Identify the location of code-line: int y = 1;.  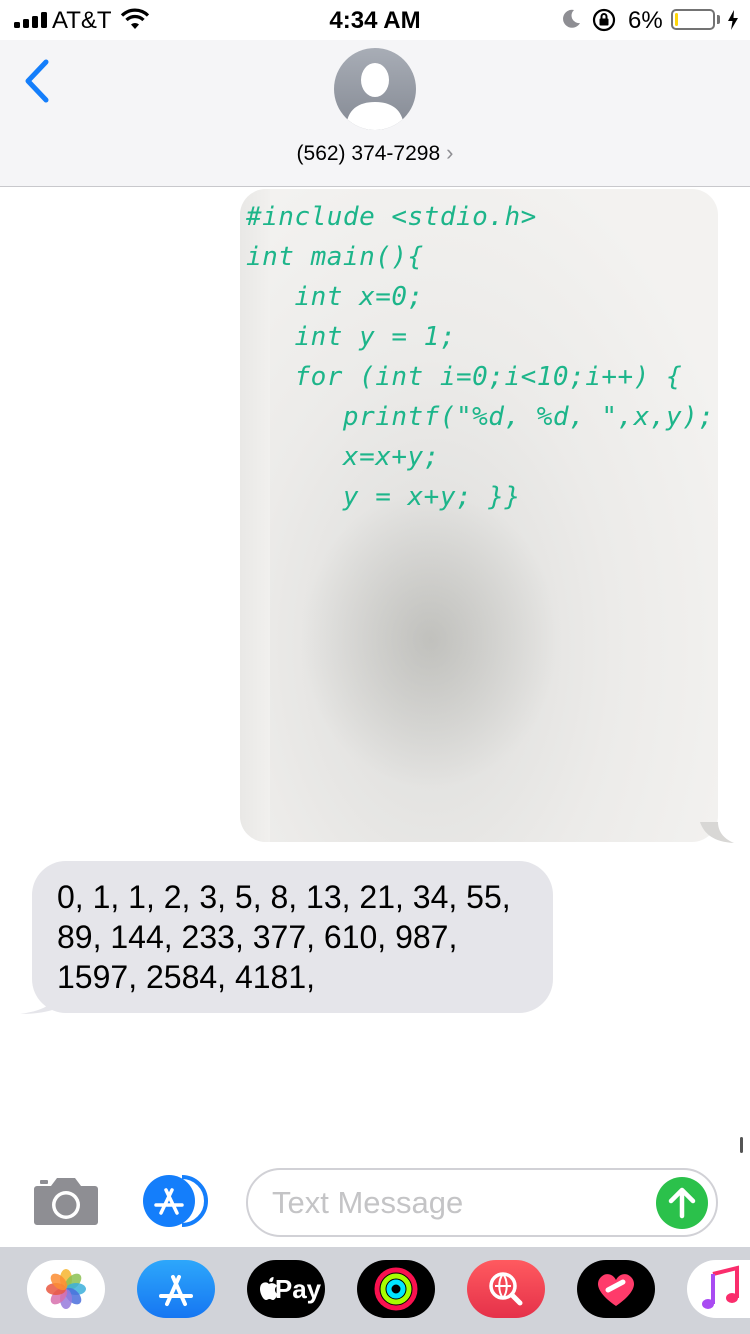
(351, 337).